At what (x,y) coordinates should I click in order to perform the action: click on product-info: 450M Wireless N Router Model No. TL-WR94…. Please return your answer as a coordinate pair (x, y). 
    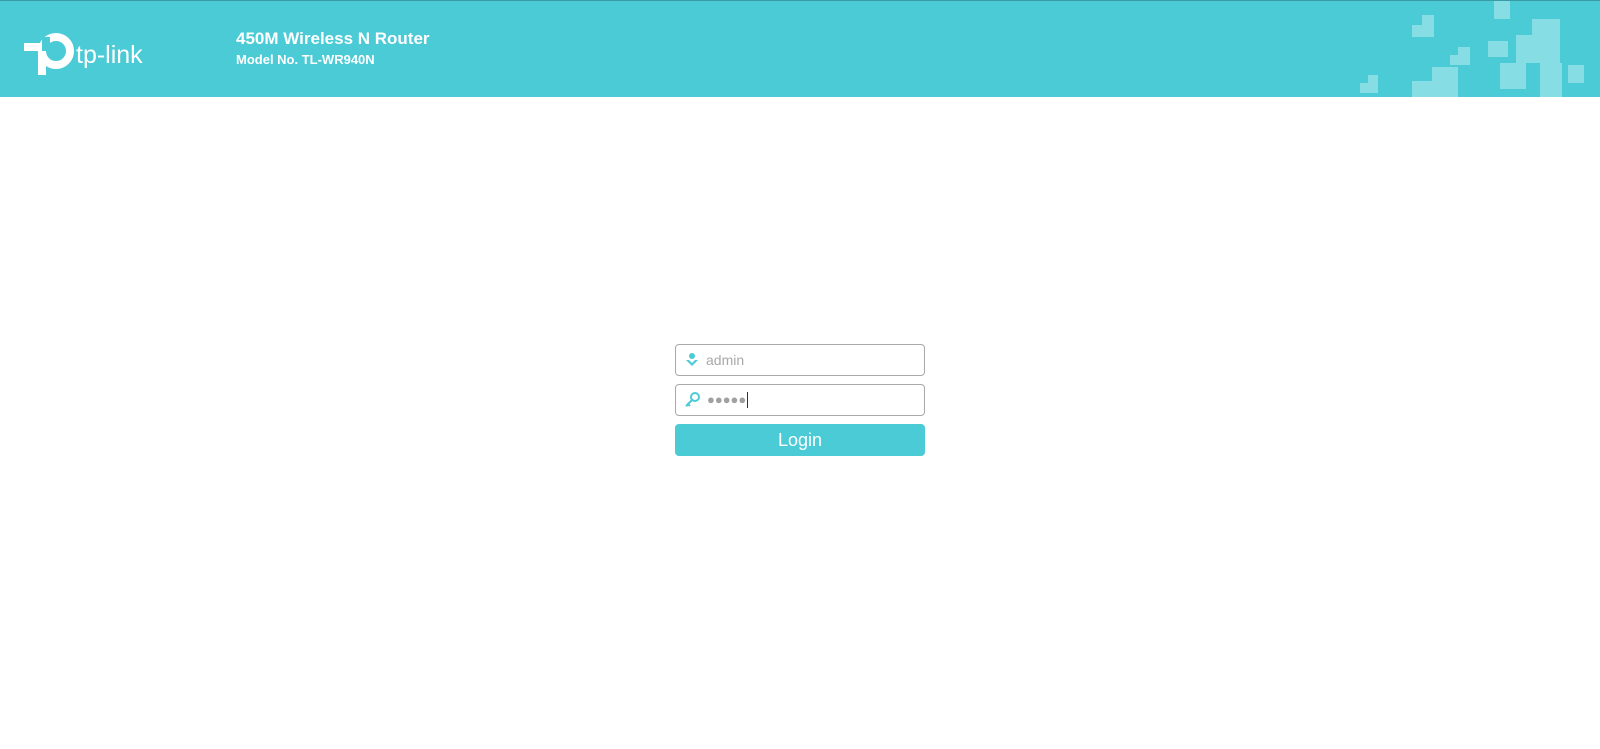
    Looking at the image, I should click on (333, 49).